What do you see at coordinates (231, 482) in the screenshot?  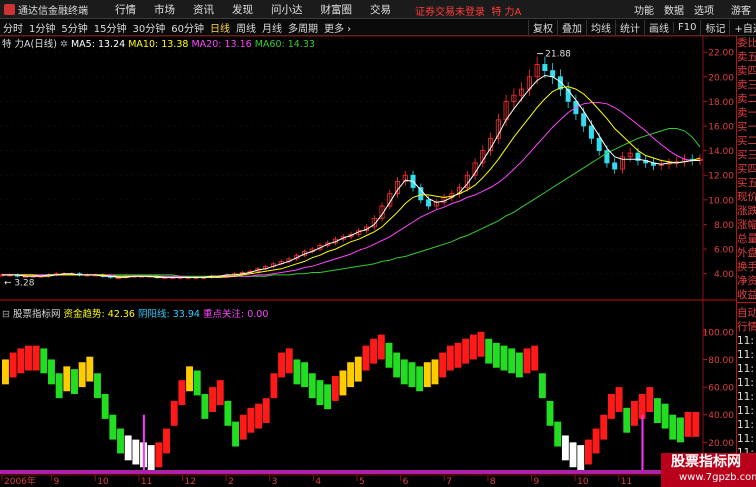 I see `time-tick-label: 2` at bounding box center [231, 482].